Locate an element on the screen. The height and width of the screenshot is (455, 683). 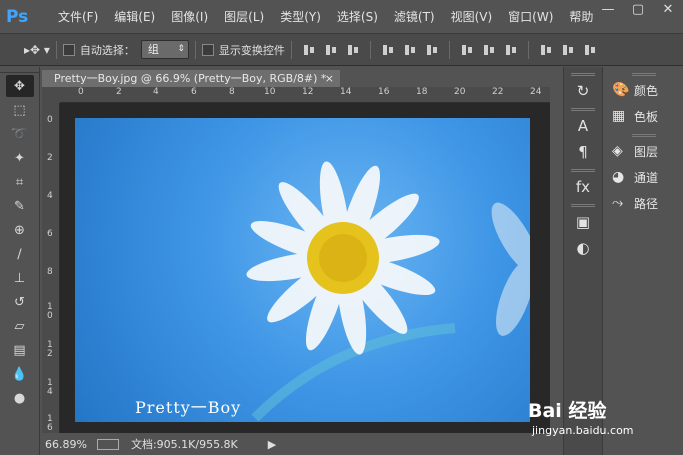
marquee-tool-icon: ⬚ is located at coordinates (20, 110).